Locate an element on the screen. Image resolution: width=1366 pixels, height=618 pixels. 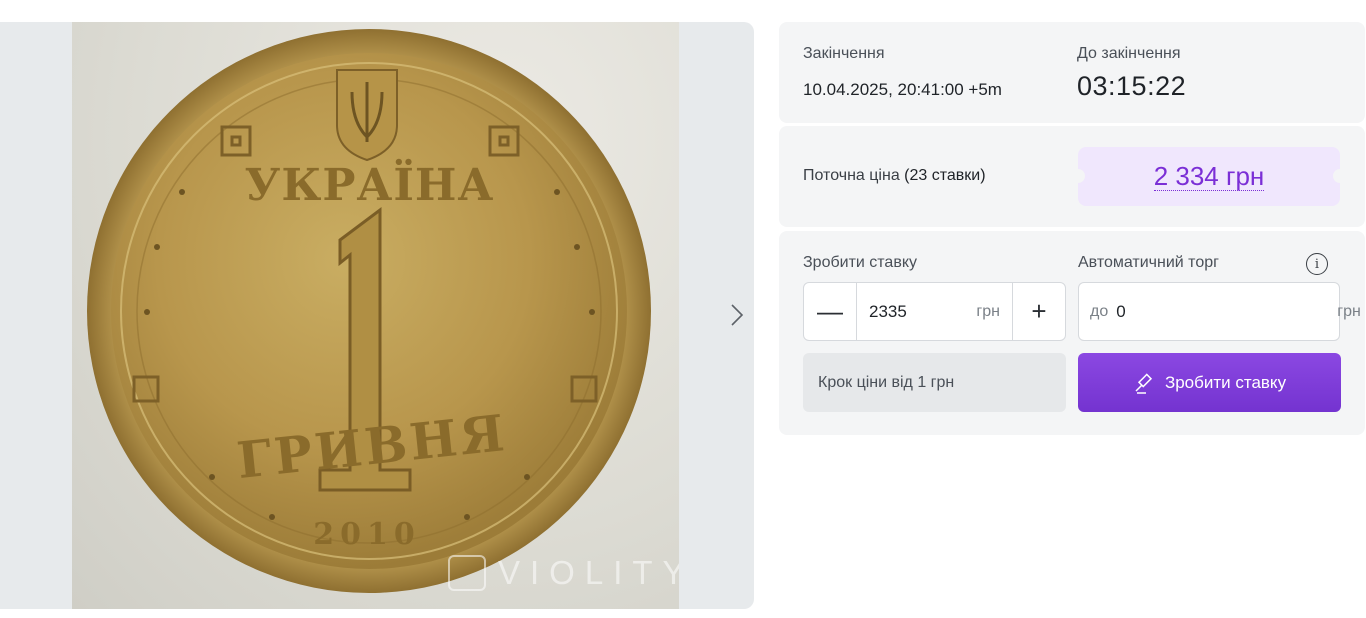
increase-bid-button: + is located at coordinates (1038, 311).